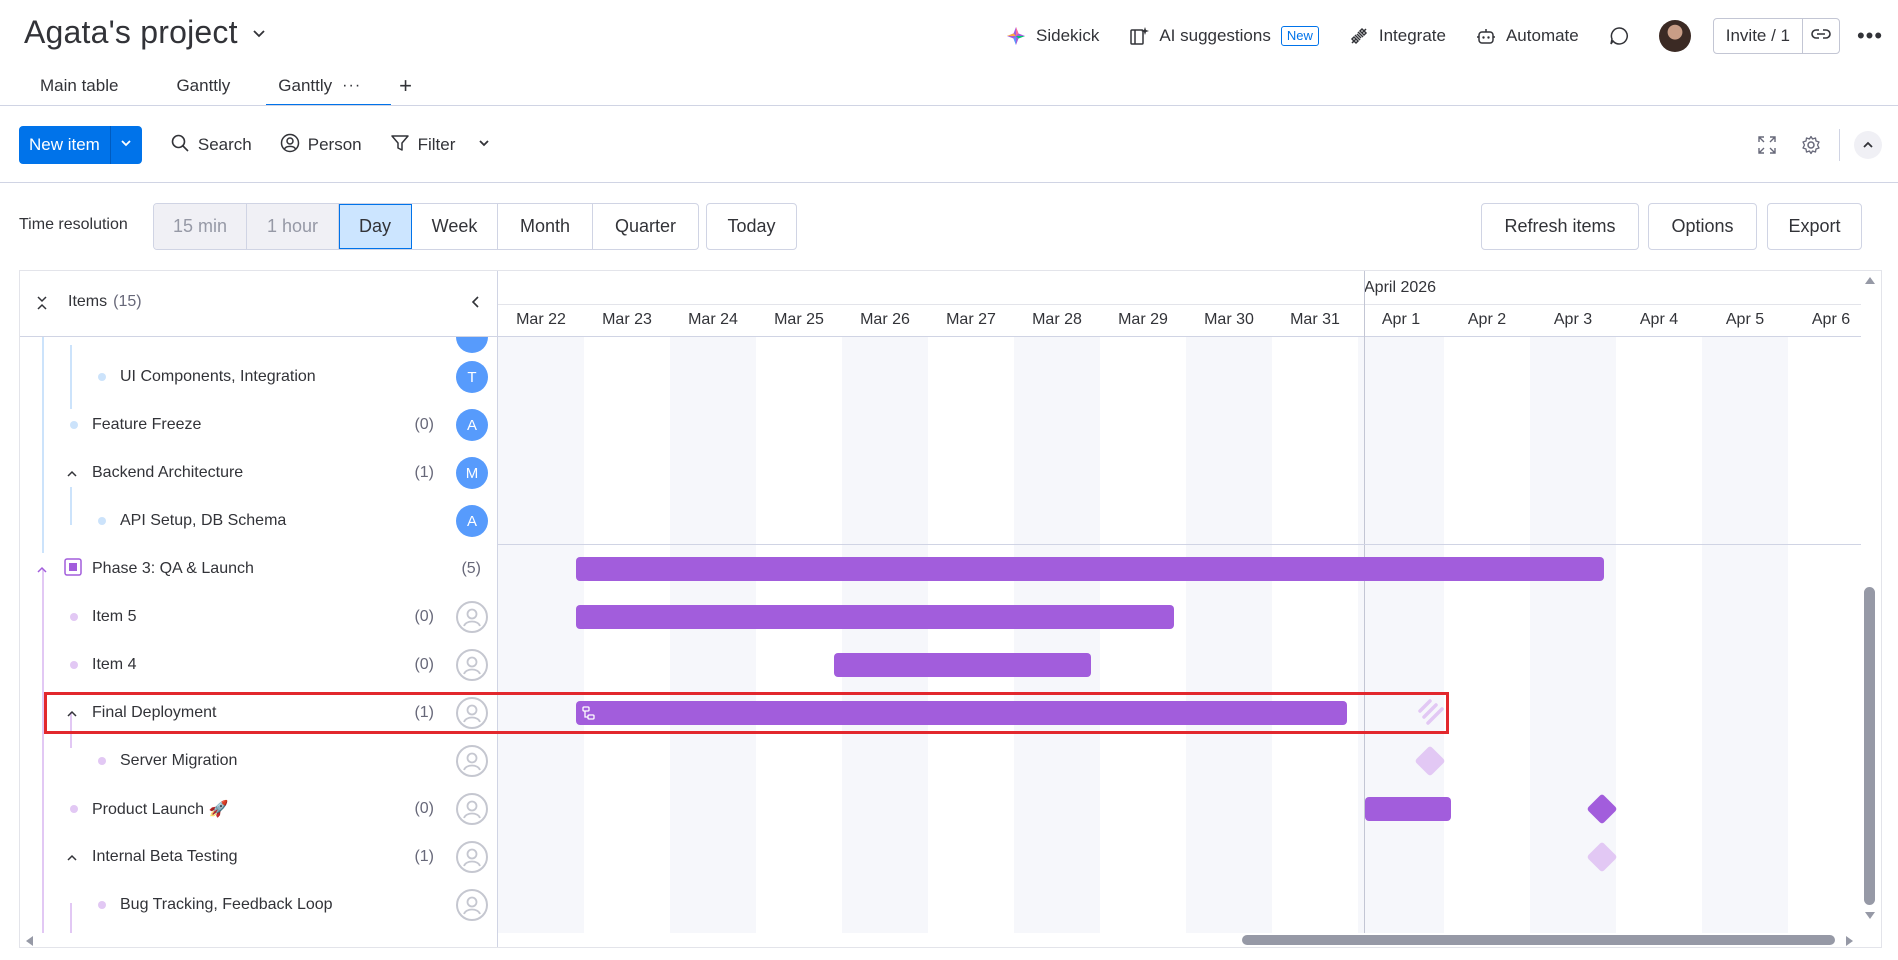  What do you see at coordinates (351, 86) in the screenshot?
I see `tab-more-icon: ···` at bounding box center [351, 86].